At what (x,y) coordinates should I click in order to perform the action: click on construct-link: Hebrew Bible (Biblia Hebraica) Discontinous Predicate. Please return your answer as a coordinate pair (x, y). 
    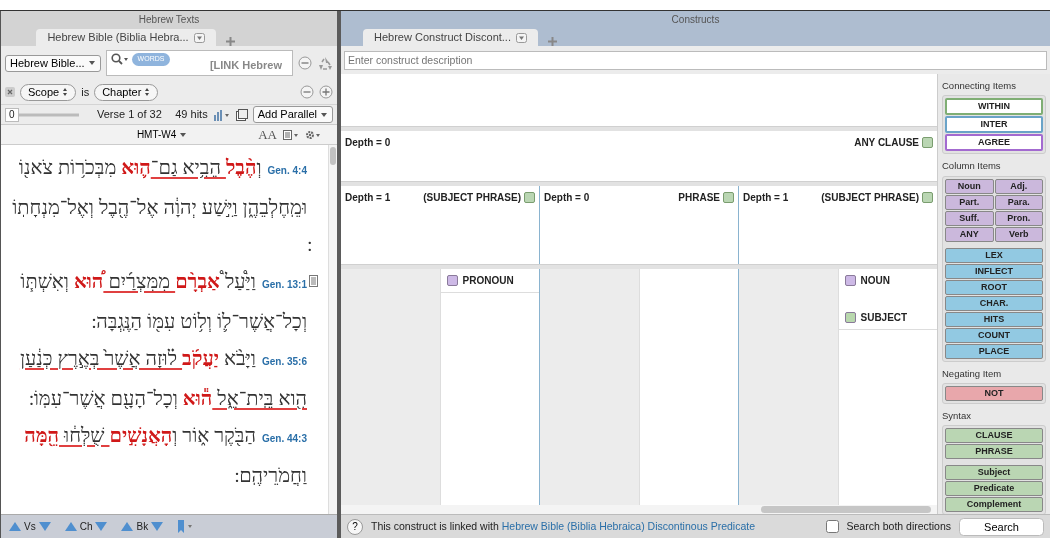
    Looking at the image, I should click on (628, 525).